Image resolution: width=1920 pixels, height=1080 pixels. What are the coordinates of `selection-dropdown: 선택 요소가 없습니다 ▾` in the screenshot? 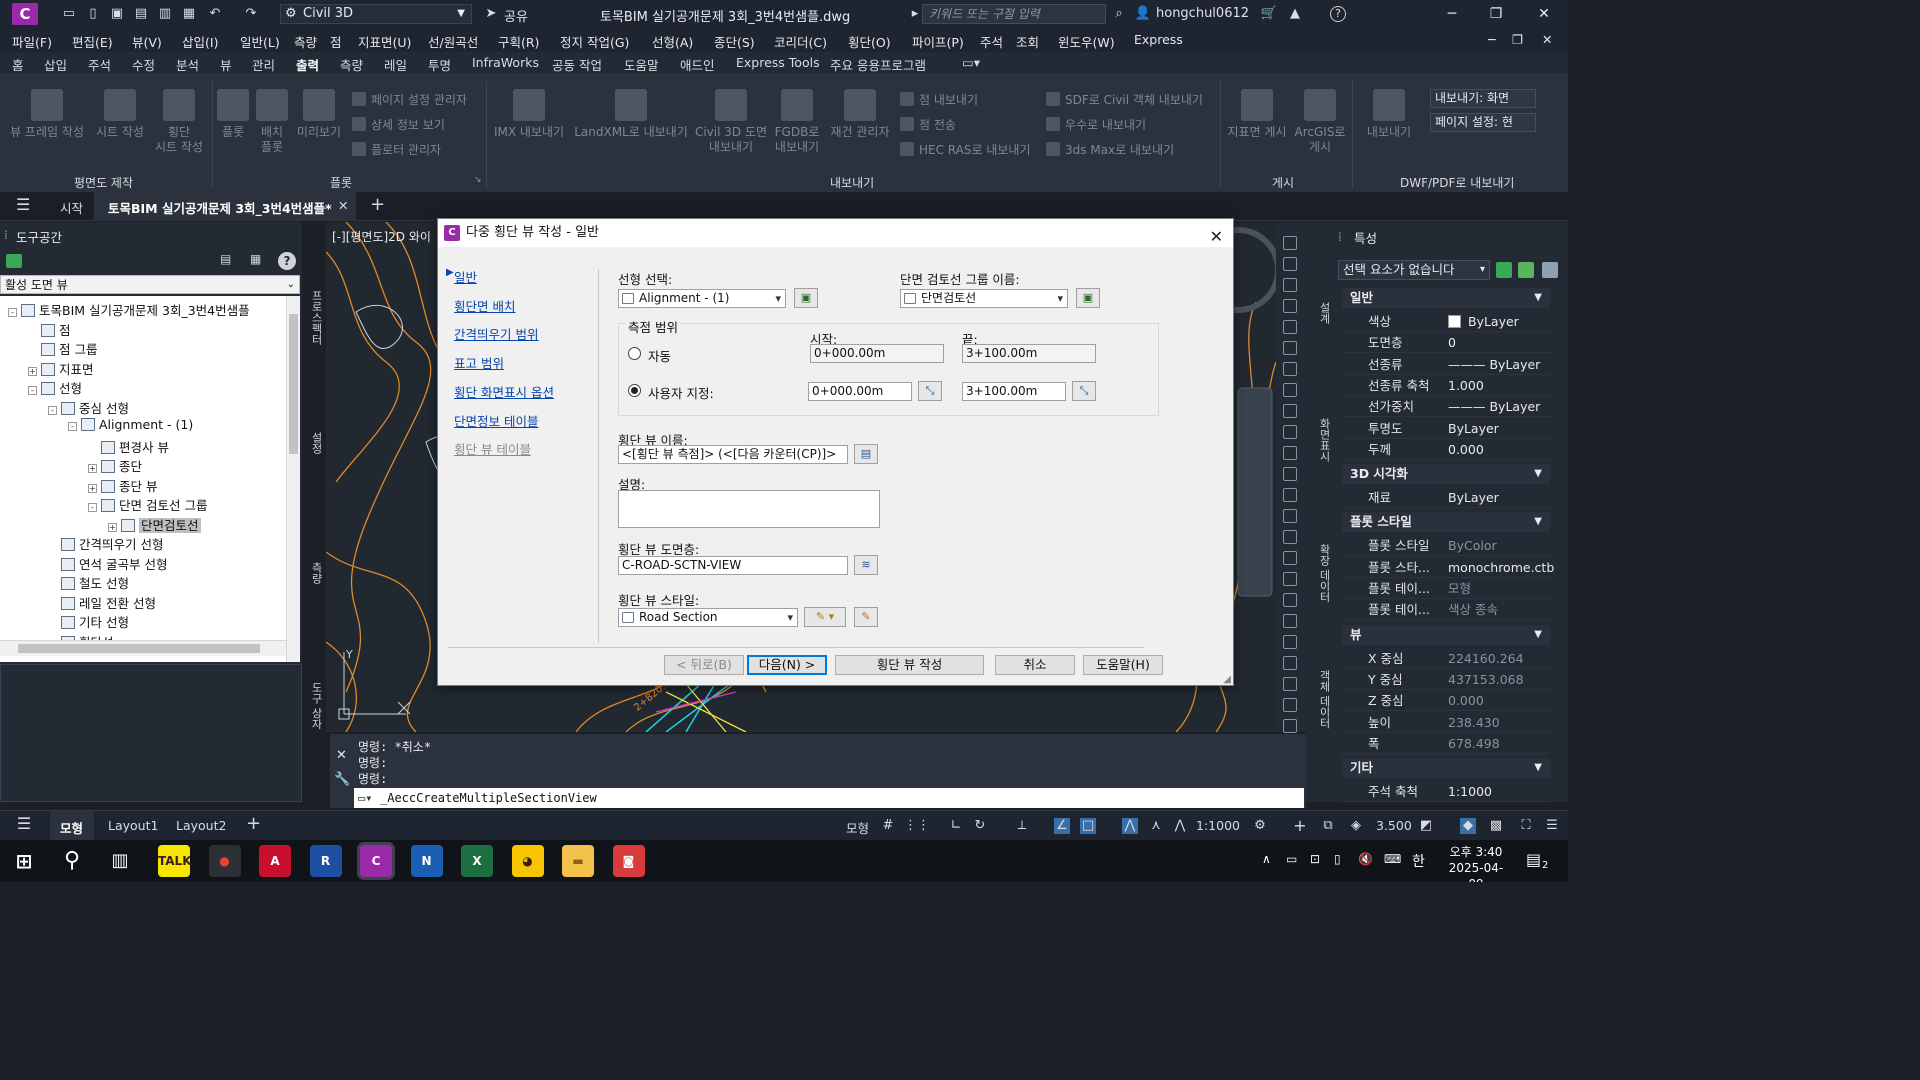 It's located at (1414, 270).